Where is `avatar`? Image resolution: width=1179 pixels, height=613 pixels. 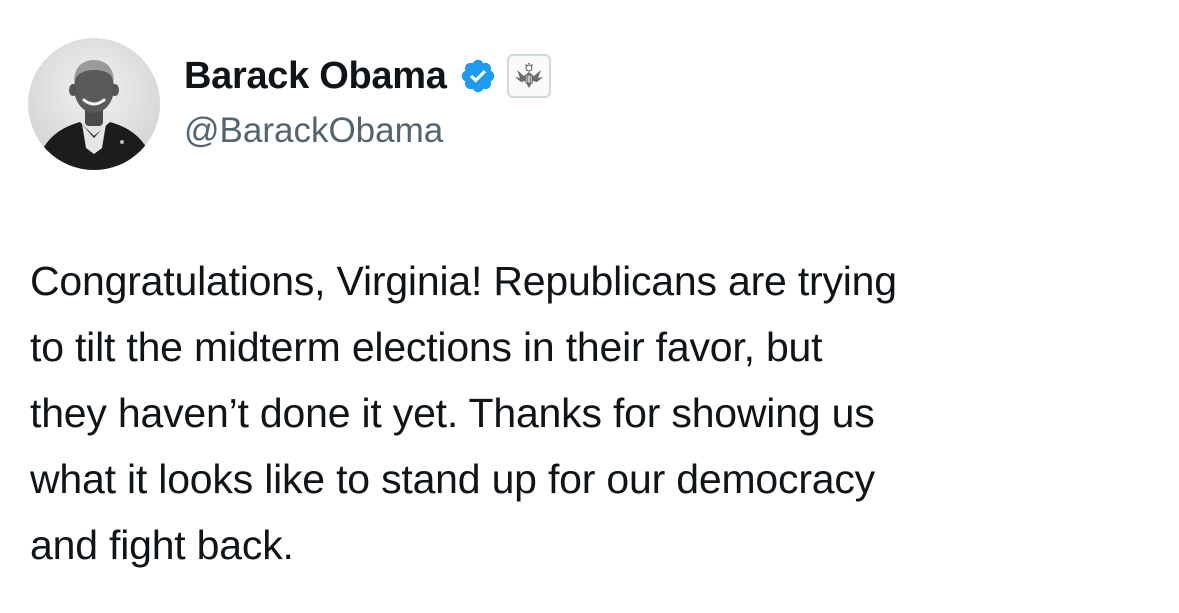
avatar is located at coordinates (94, 104).